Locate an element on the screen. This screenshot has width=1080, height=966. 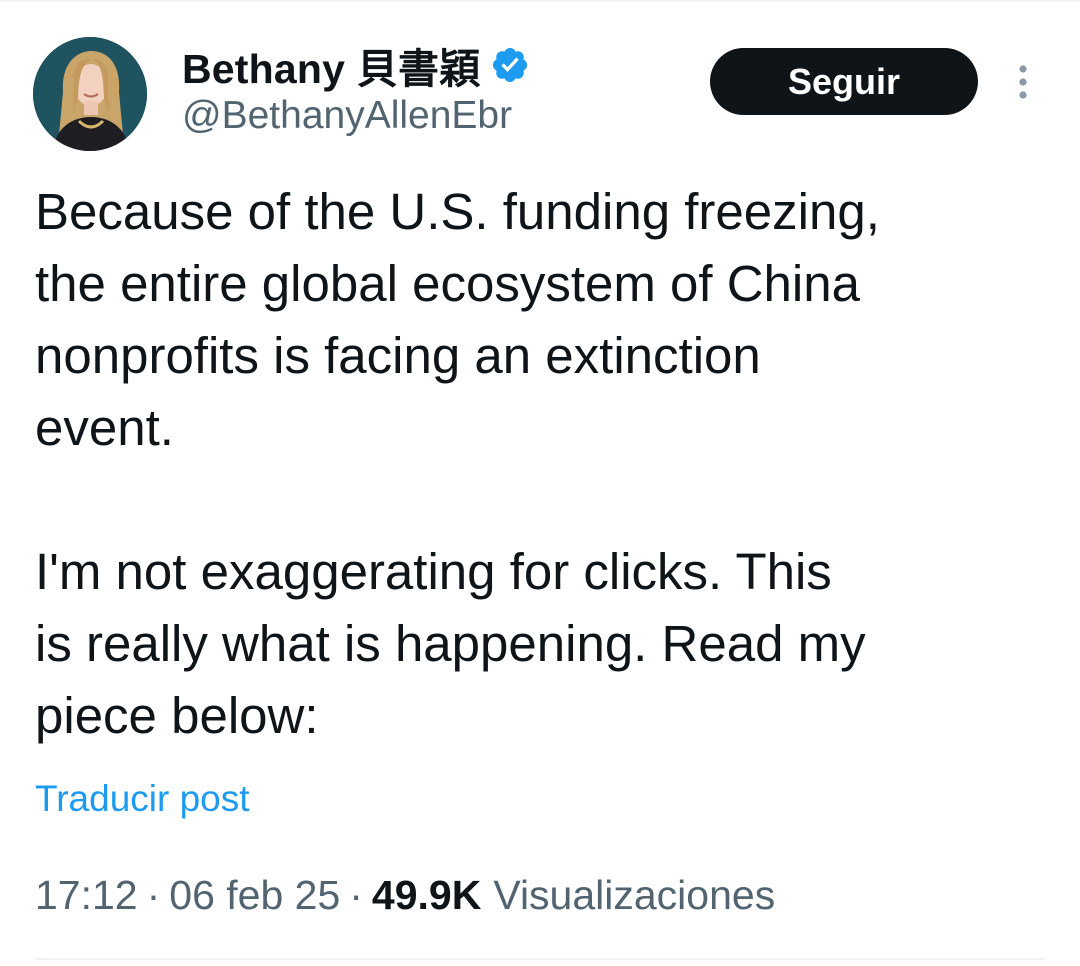
top-divider is located at coordinates (540, 1).